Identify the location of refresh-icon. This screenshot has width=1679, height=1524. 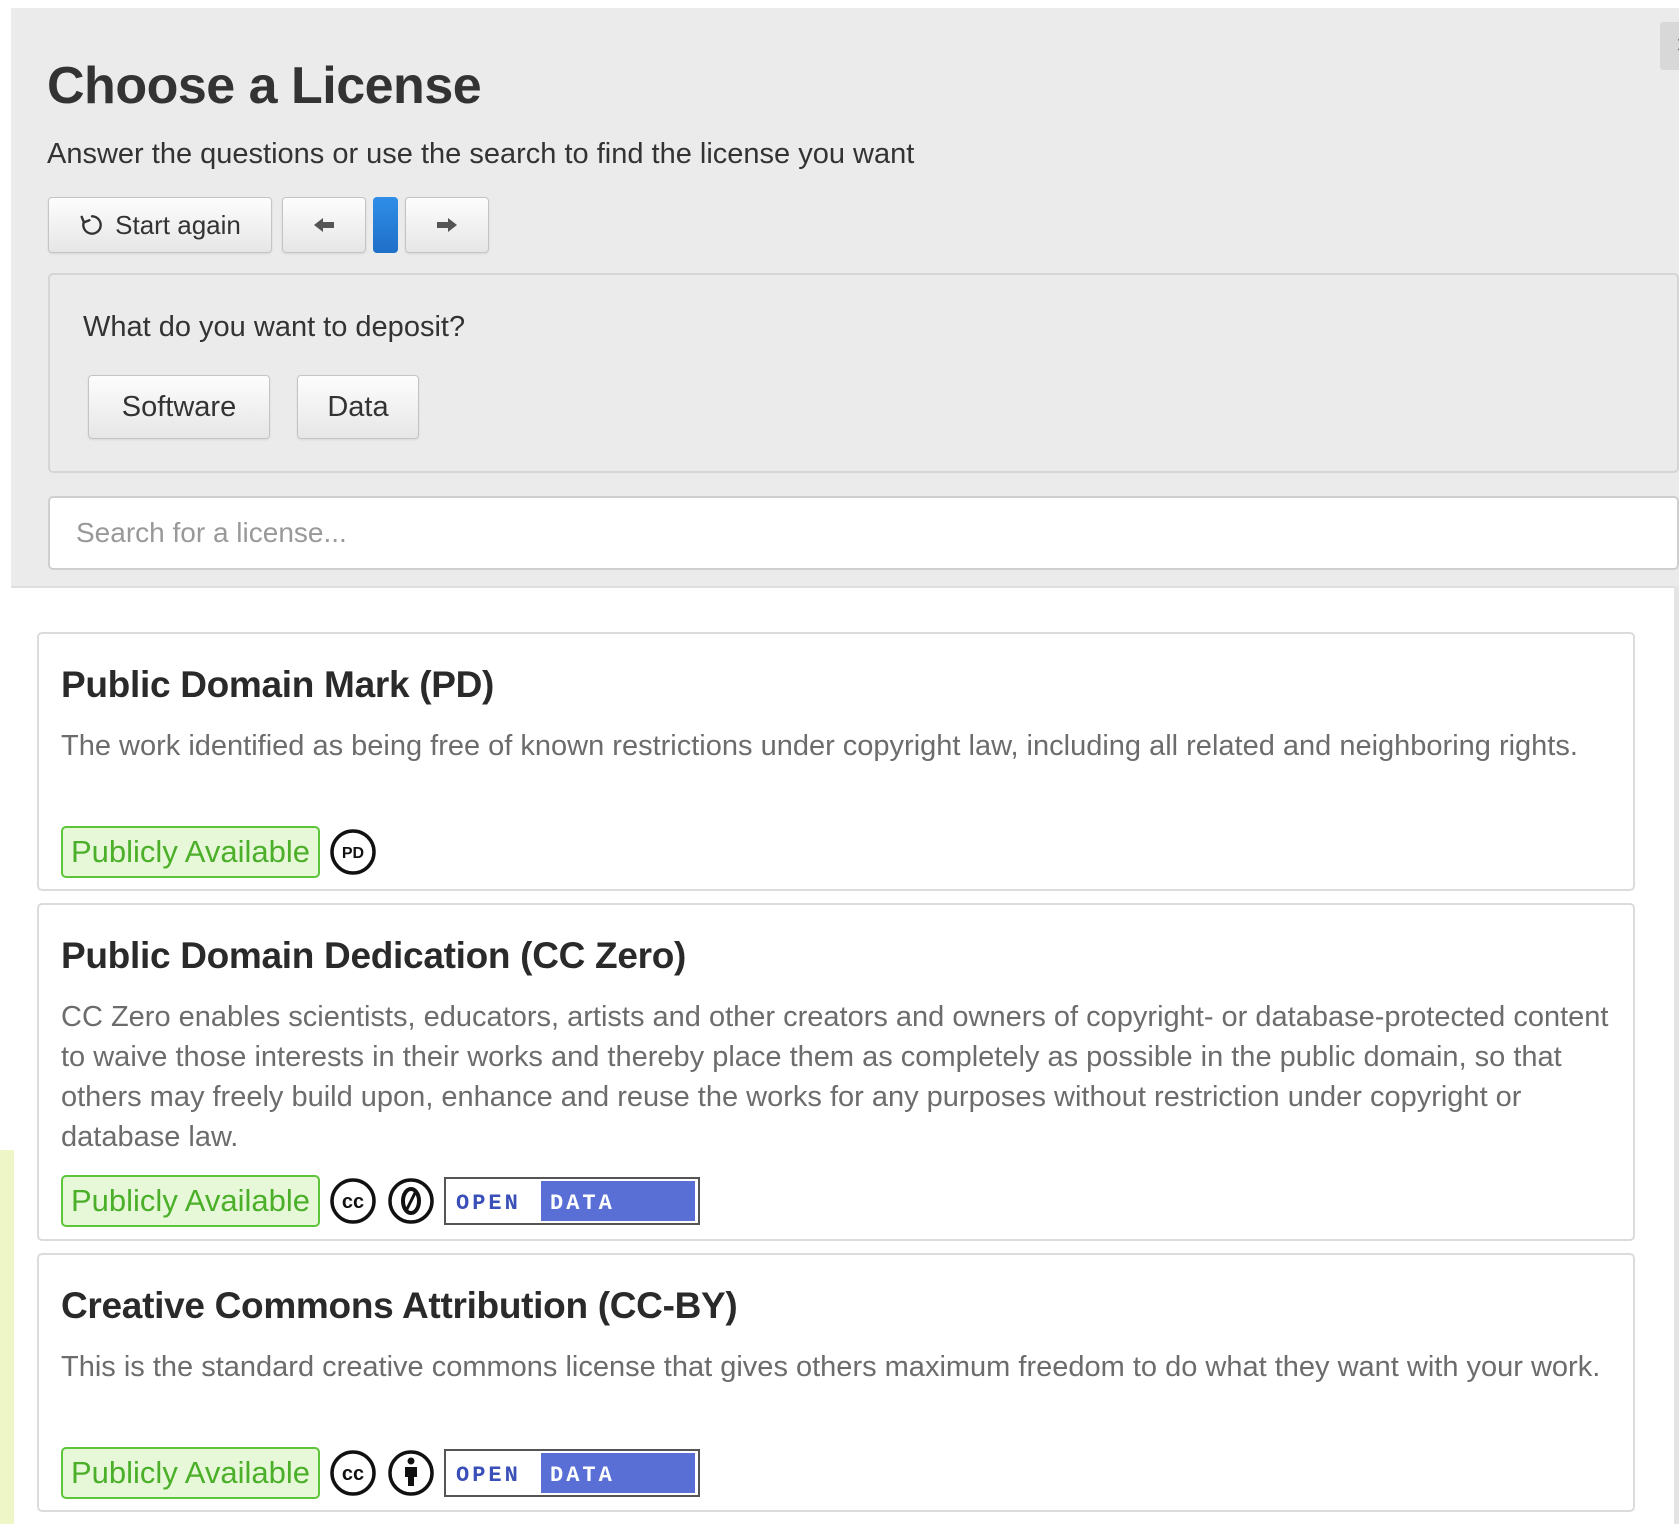
(91, 225).